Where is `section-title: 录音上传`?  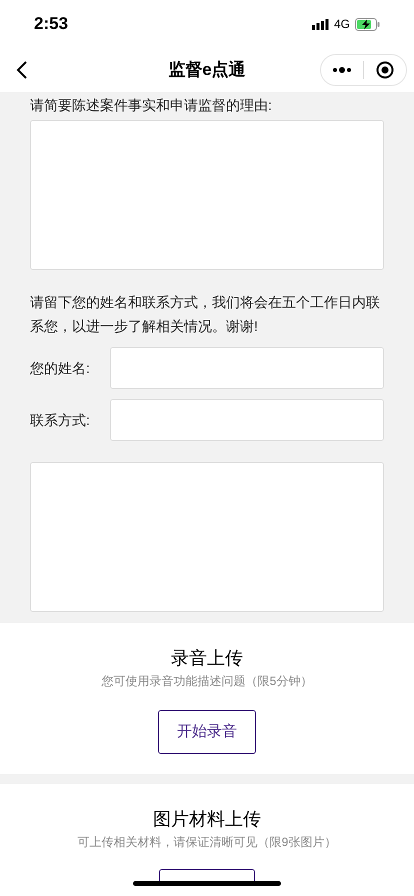
section-title: 录音上传 is located at coordinates (207, 658).